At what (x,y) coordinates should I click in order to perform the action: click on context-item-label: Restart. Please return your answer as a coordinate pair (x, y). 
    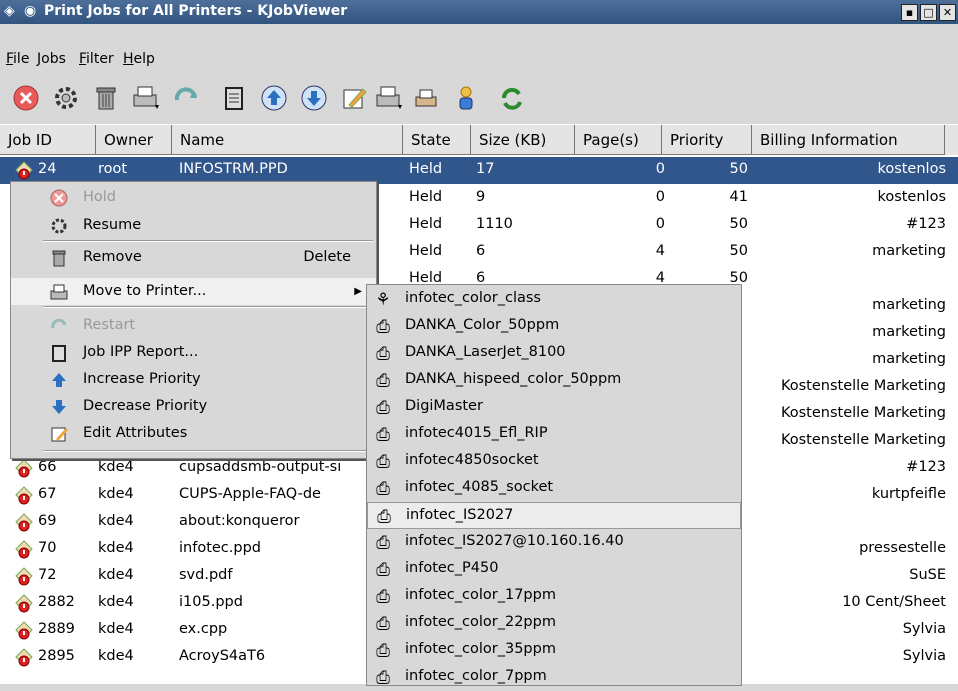
    Looking at the image, I should click on (109, 325).